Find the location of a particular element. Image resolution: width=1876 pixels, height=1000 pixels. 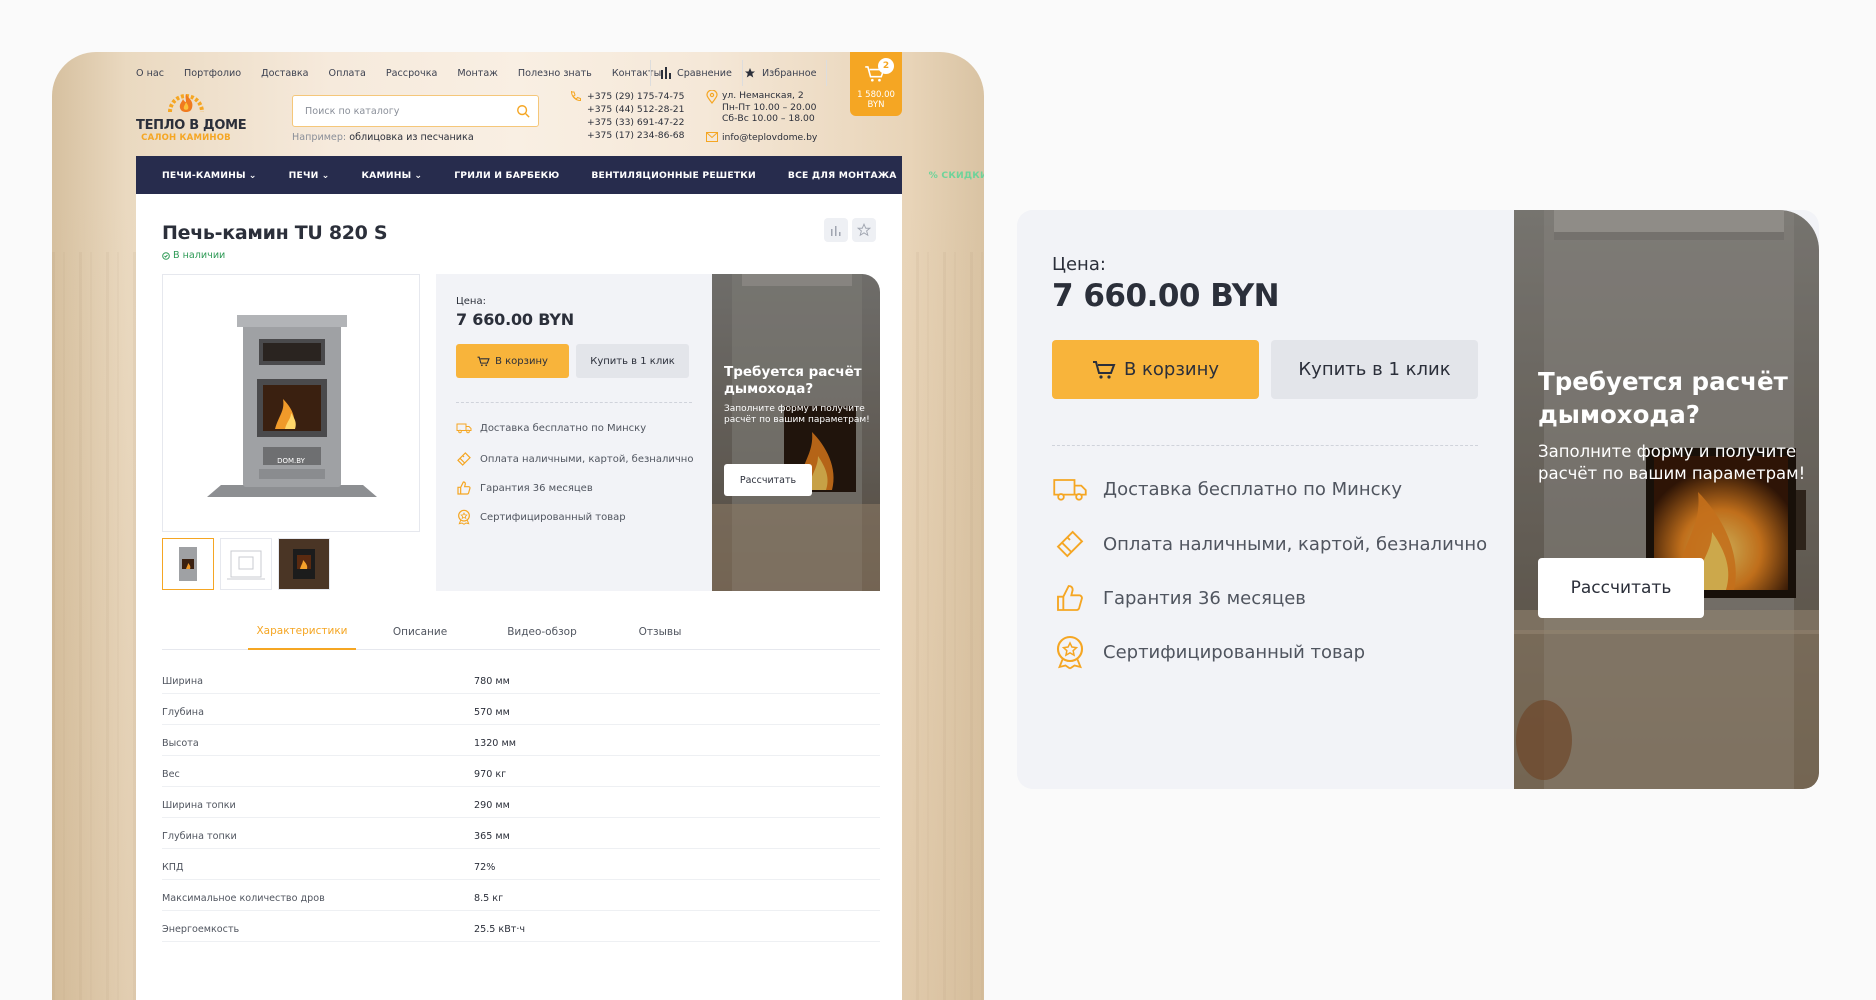

spec-value: 570 мм is located at coordinates (492, 712).